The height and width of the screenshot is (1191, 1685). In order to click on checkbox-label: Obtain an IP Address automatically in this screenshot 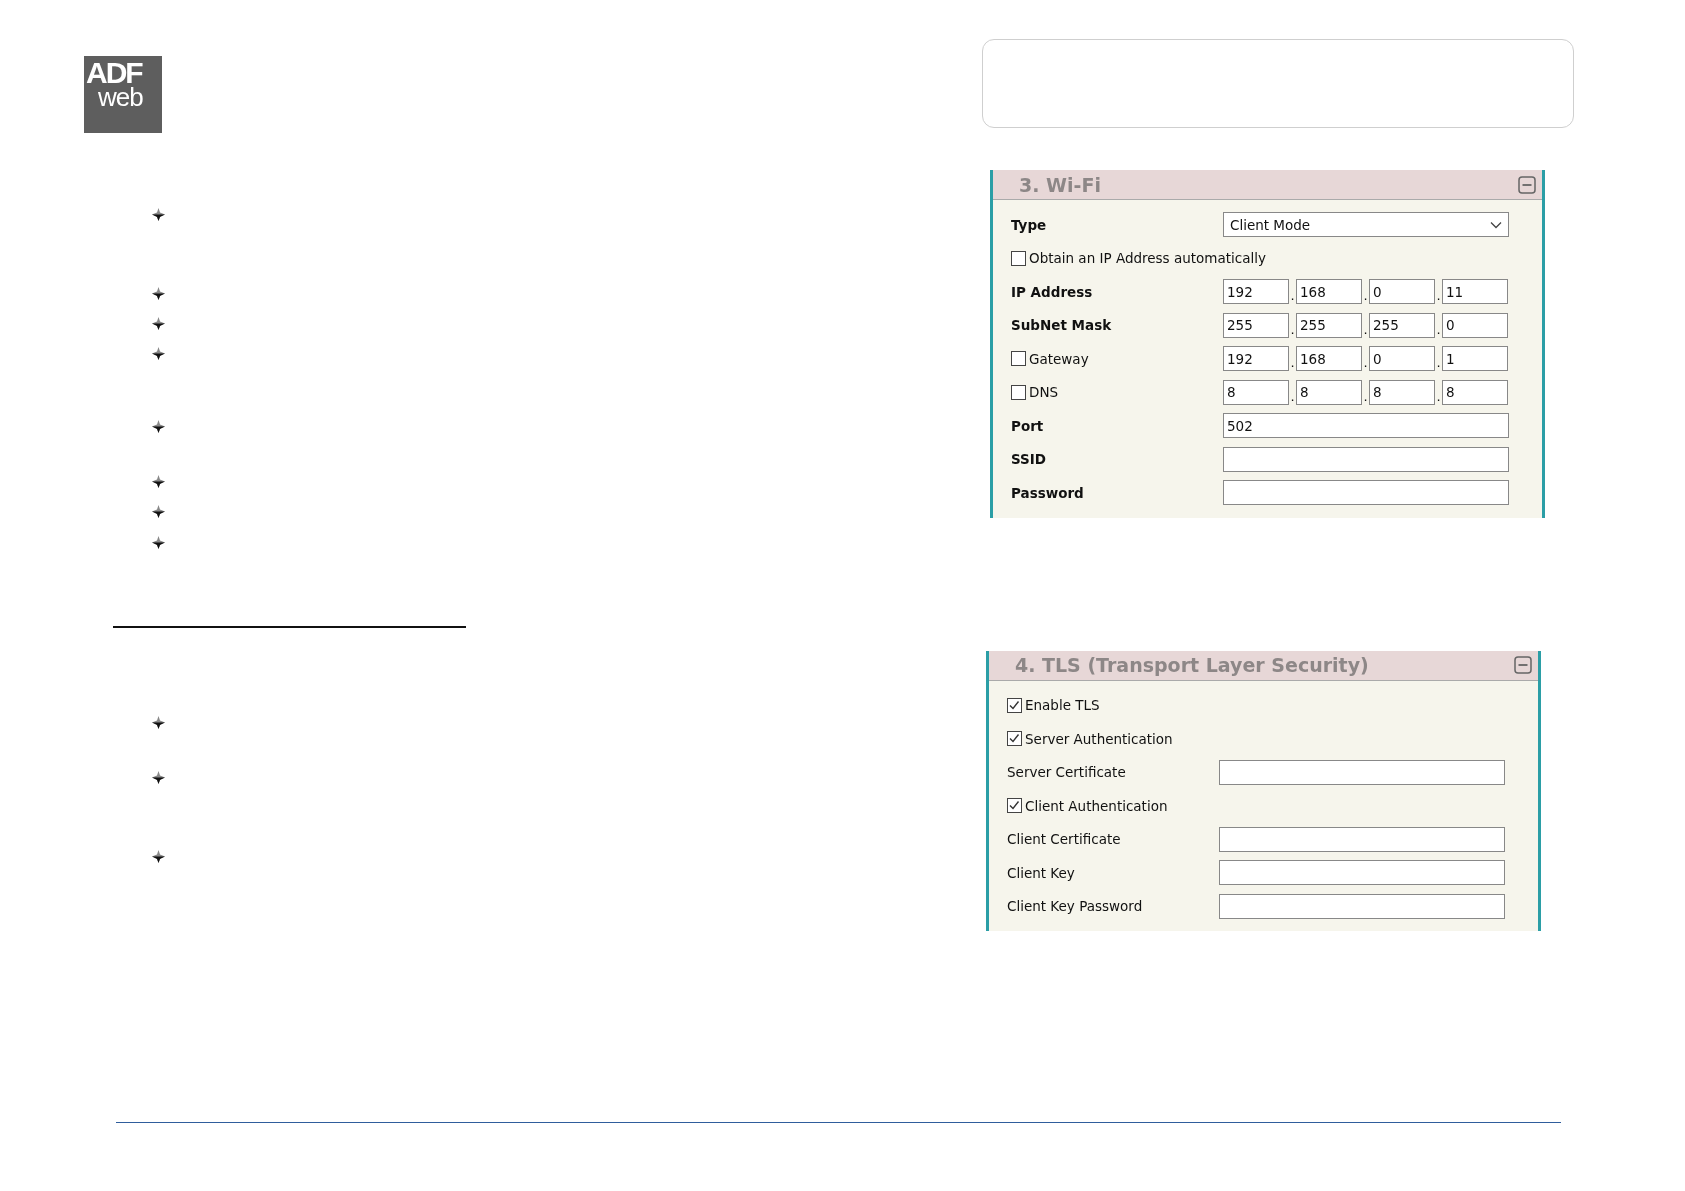, I will do `click(1147, 258)`.